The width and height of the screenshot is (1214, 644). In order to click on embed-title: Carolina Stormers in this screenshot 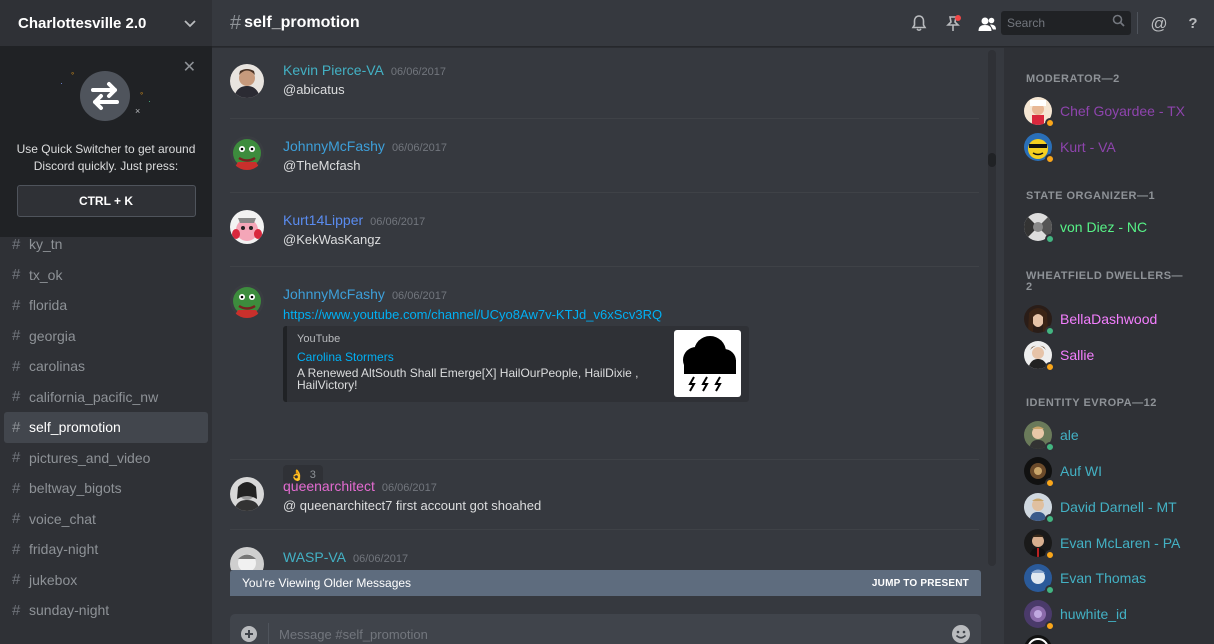, I will do `click(345, 357)`.